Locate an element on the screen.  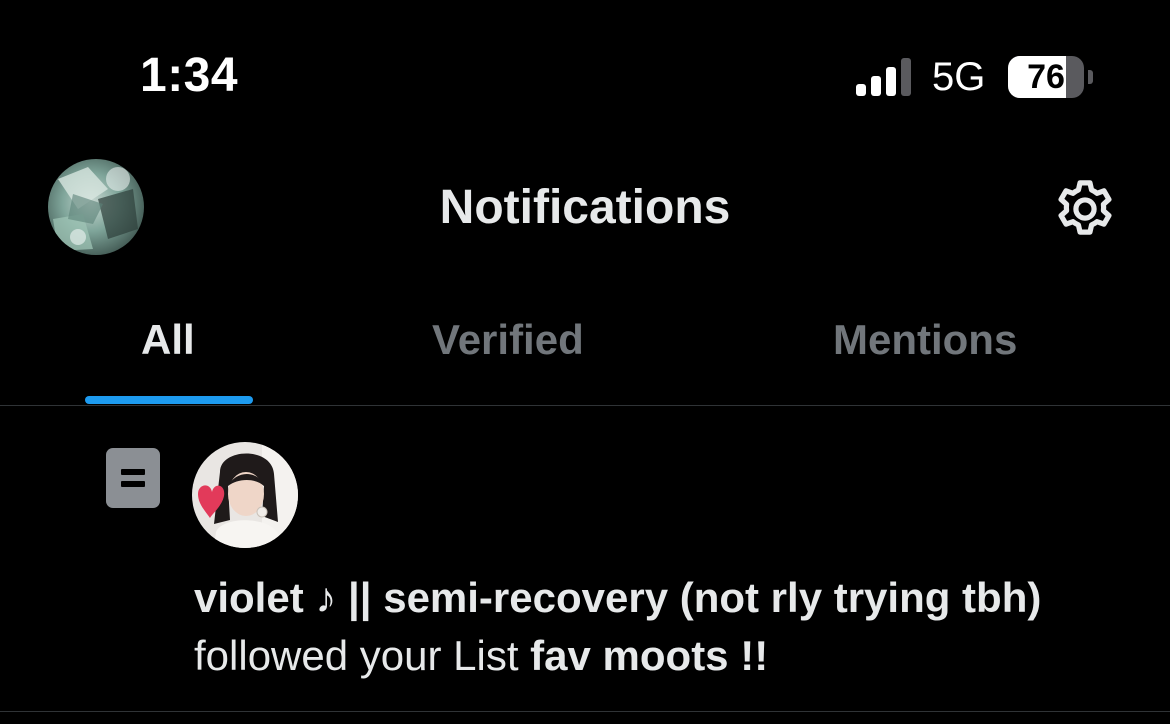
network-type: 5G is located at coordinates (959, 77).